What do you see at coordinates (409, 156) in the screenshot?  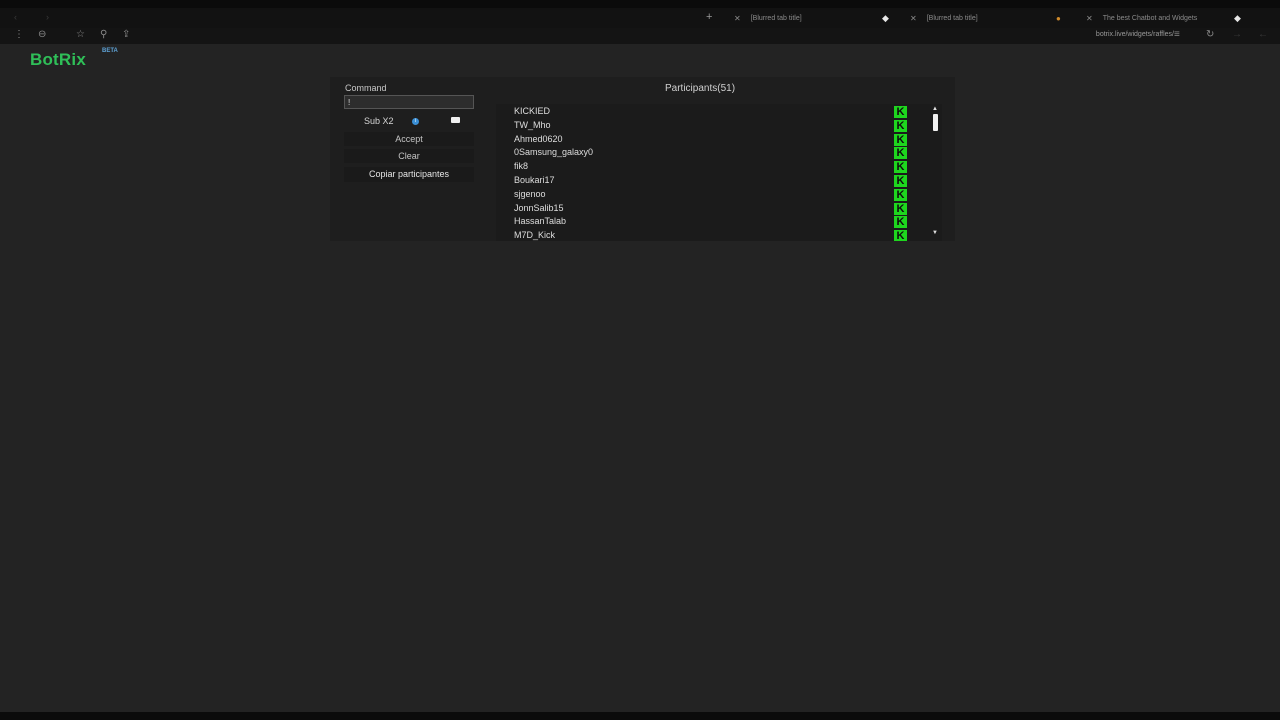 I see `clear-button: Clear` at bounding box center [409, 156].